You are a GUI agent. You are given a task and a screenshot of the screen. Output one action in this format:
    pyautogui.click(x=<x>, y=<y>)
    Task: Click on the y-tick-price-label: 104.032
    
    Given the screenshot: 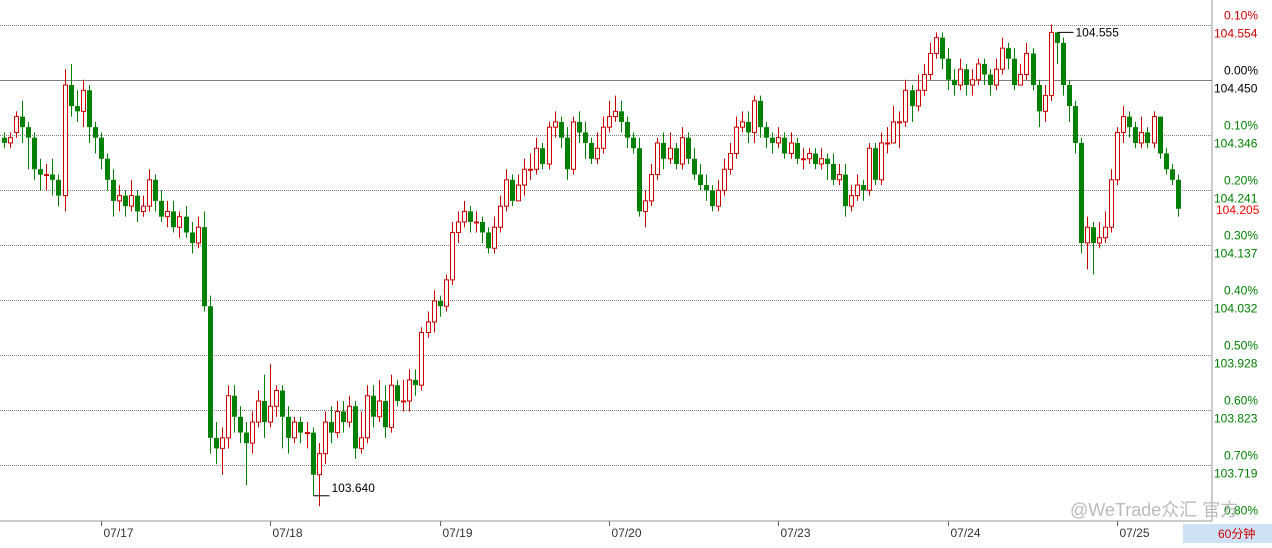 What is the action you would take?
    pyautogui.click(x=1236, y=309)
    